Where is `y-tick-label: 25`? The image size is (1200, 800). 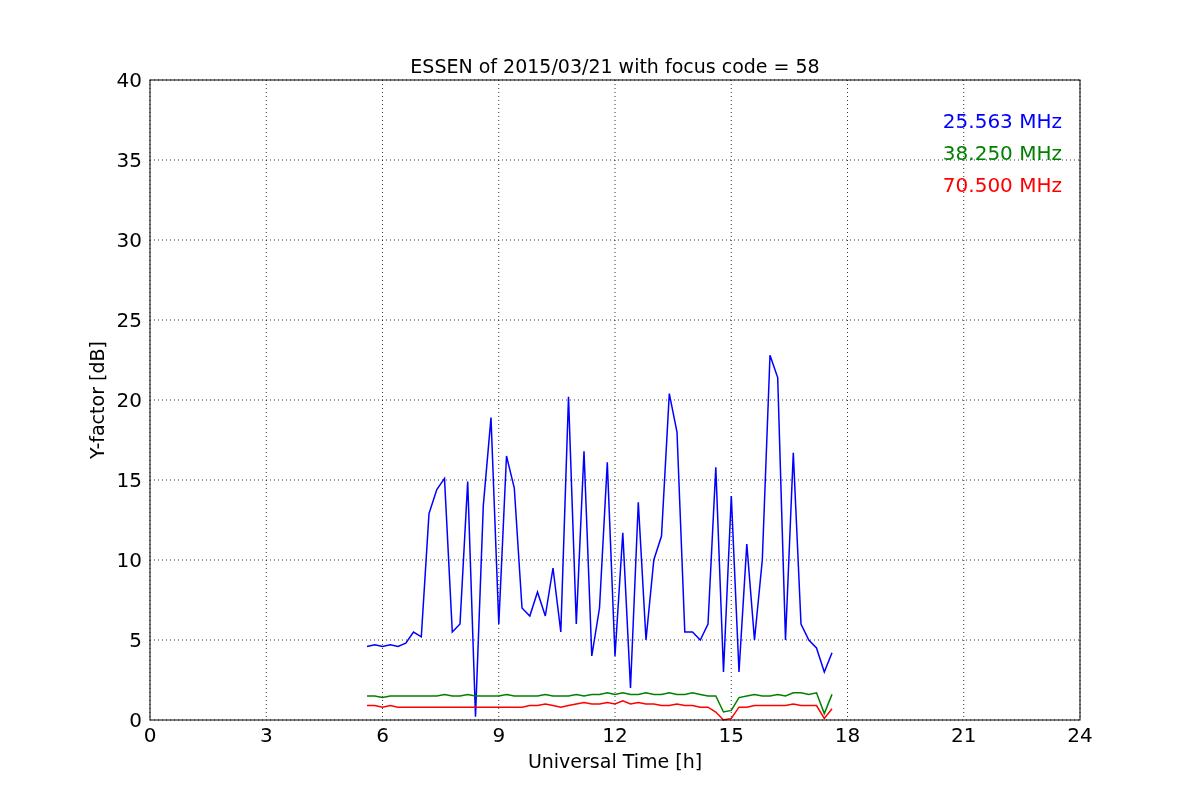
y-tick-label: 25 is located at coordinates (129, 320).